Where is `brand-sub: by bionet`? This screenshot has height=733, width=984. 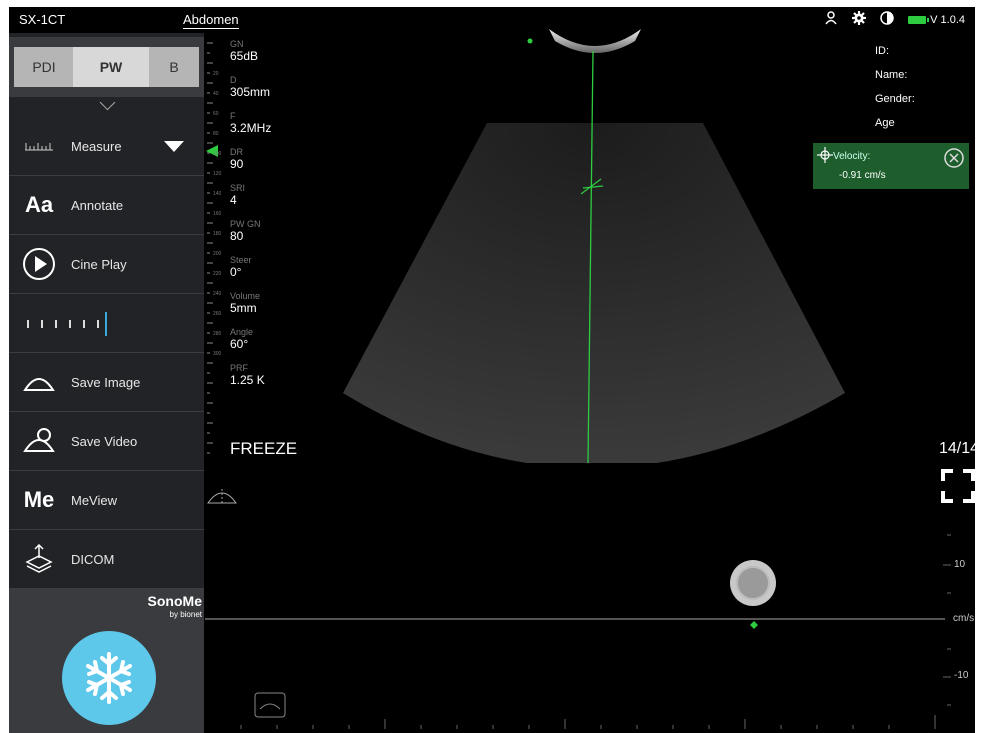
brand-sub: by bionet is located at coordinates (185, 614).